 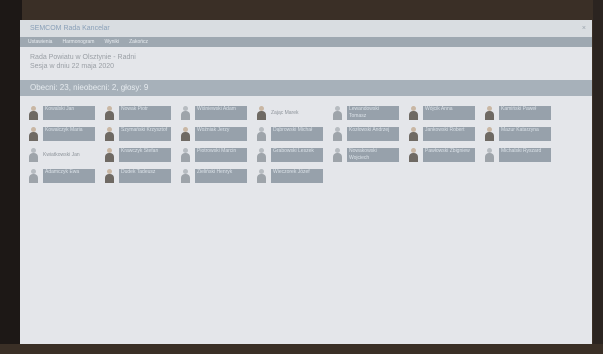 I want to click on councillor-card: Kozłowski Andrzej, so click(x=370, y=133).